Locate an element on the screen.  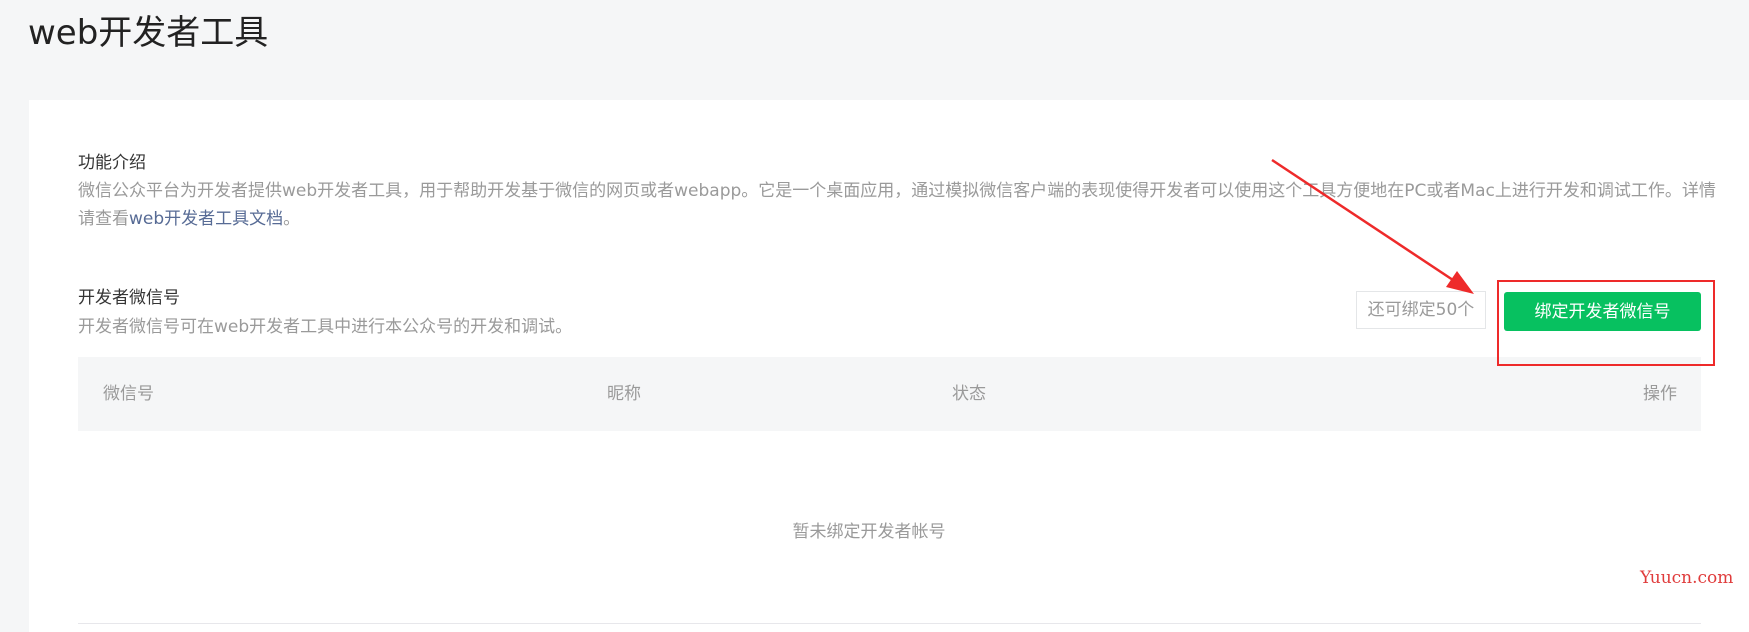
annotation-highlight-box is located at coordinates (1606, 323).